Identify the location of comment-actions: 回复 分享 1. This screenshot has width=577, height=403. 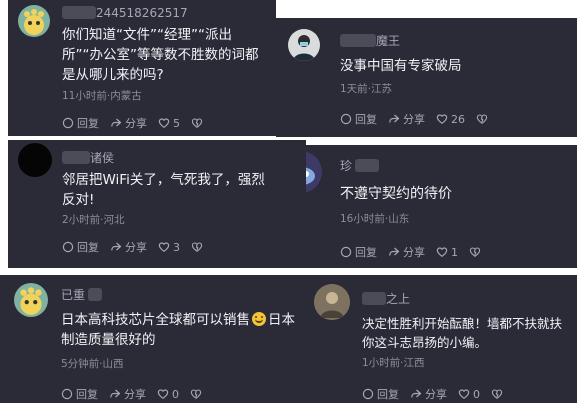
(417, 252).